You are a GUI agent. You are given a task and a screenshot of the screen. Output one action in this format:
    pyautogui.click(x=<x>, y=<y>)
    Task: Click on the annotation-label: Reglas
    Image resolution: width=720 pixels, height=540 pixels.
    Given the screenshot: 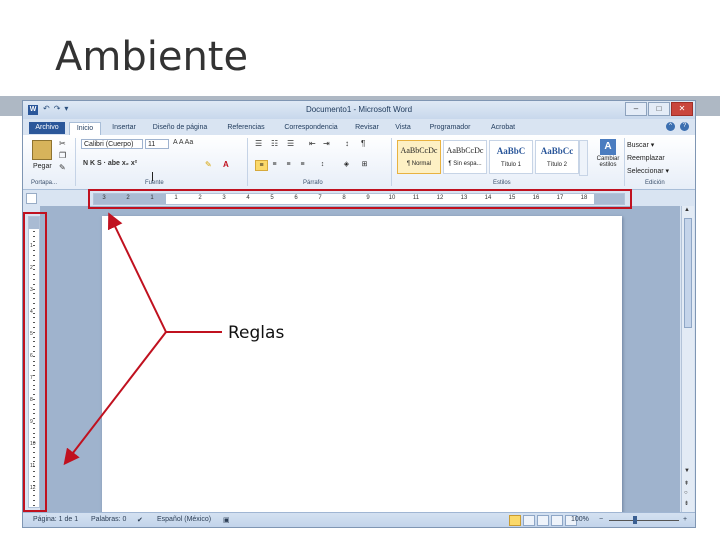 What is the action you would take?
    pyautogui.click(x=256, y=333)
    